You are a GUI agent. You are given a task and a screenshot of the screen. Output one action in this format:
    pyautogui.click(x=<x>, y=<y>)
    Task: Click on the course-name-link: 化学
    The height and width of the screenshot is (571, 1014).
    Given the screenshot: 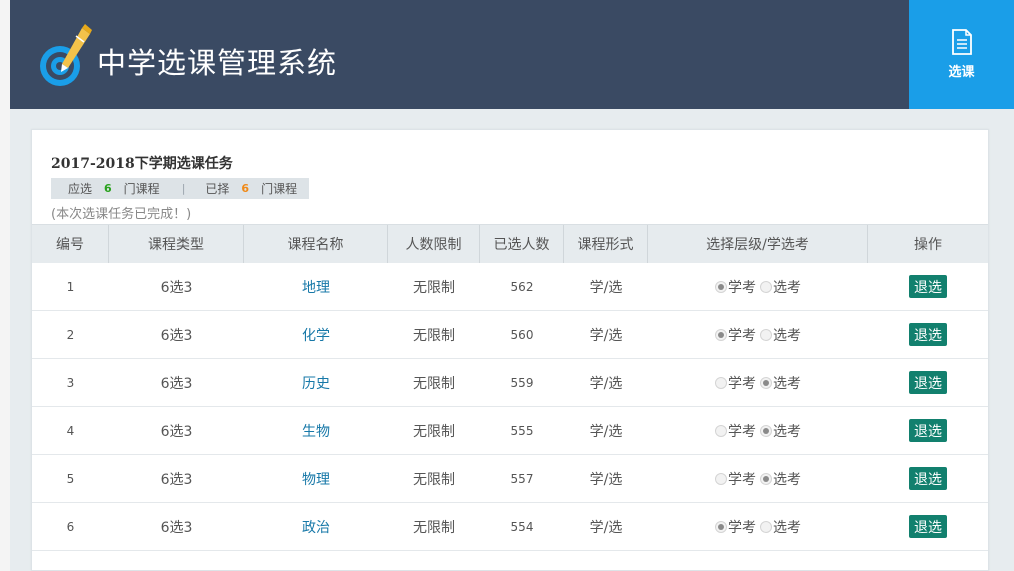 What is the action you would take?
    pyautogui.click(x=316, y=335)
    